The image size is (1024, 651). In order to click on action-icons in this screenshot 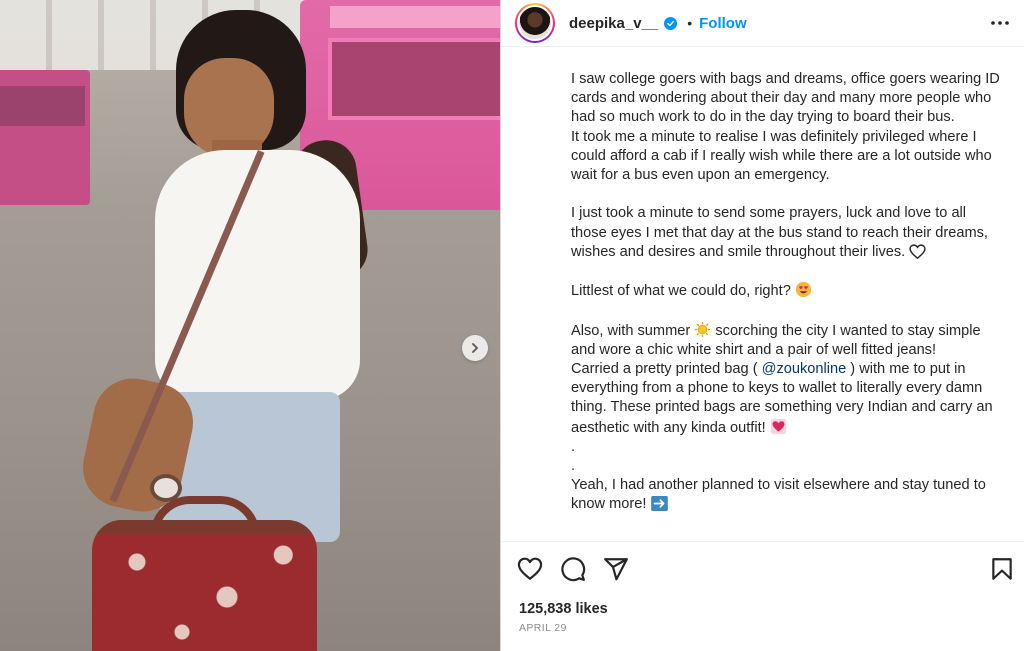, I will do `click(573, 569)`.